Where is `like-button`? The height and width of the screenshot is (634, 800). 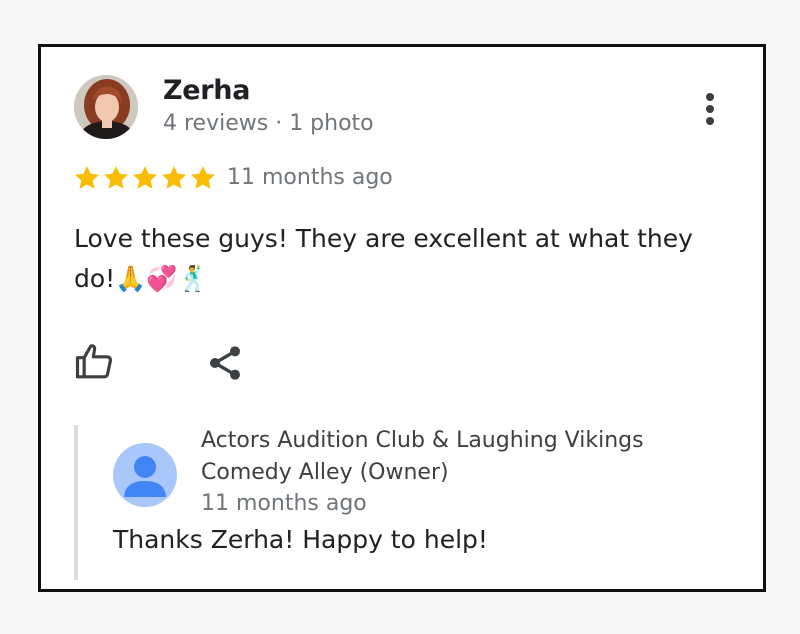
like-button is located at coordinates (95, 361).